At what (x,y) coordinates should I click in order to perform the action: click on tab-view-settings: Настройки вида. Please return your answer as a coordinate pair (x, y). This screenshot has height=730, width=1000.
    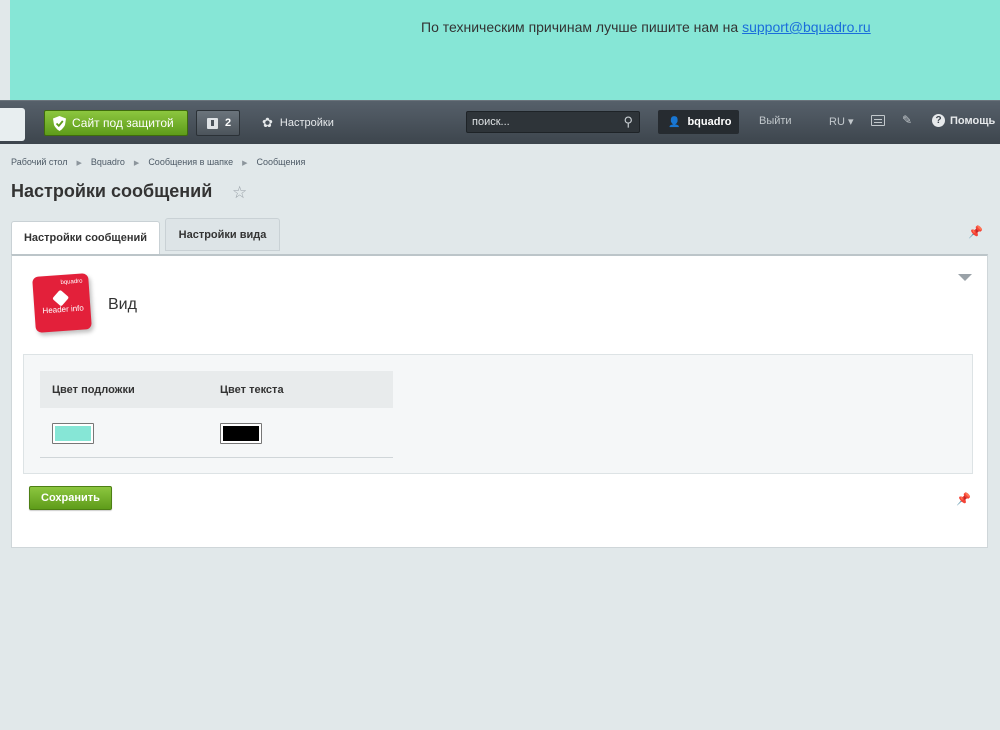
    Looking at the image, I should click on (222, 234).